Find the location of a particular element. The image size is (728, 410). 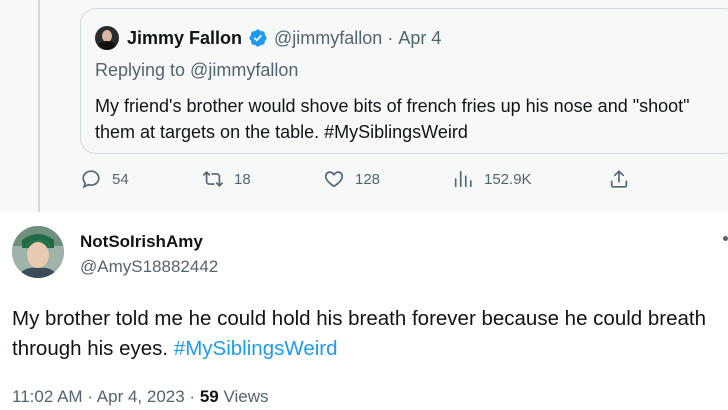

reply-icon is located at coordinates (91, 179).